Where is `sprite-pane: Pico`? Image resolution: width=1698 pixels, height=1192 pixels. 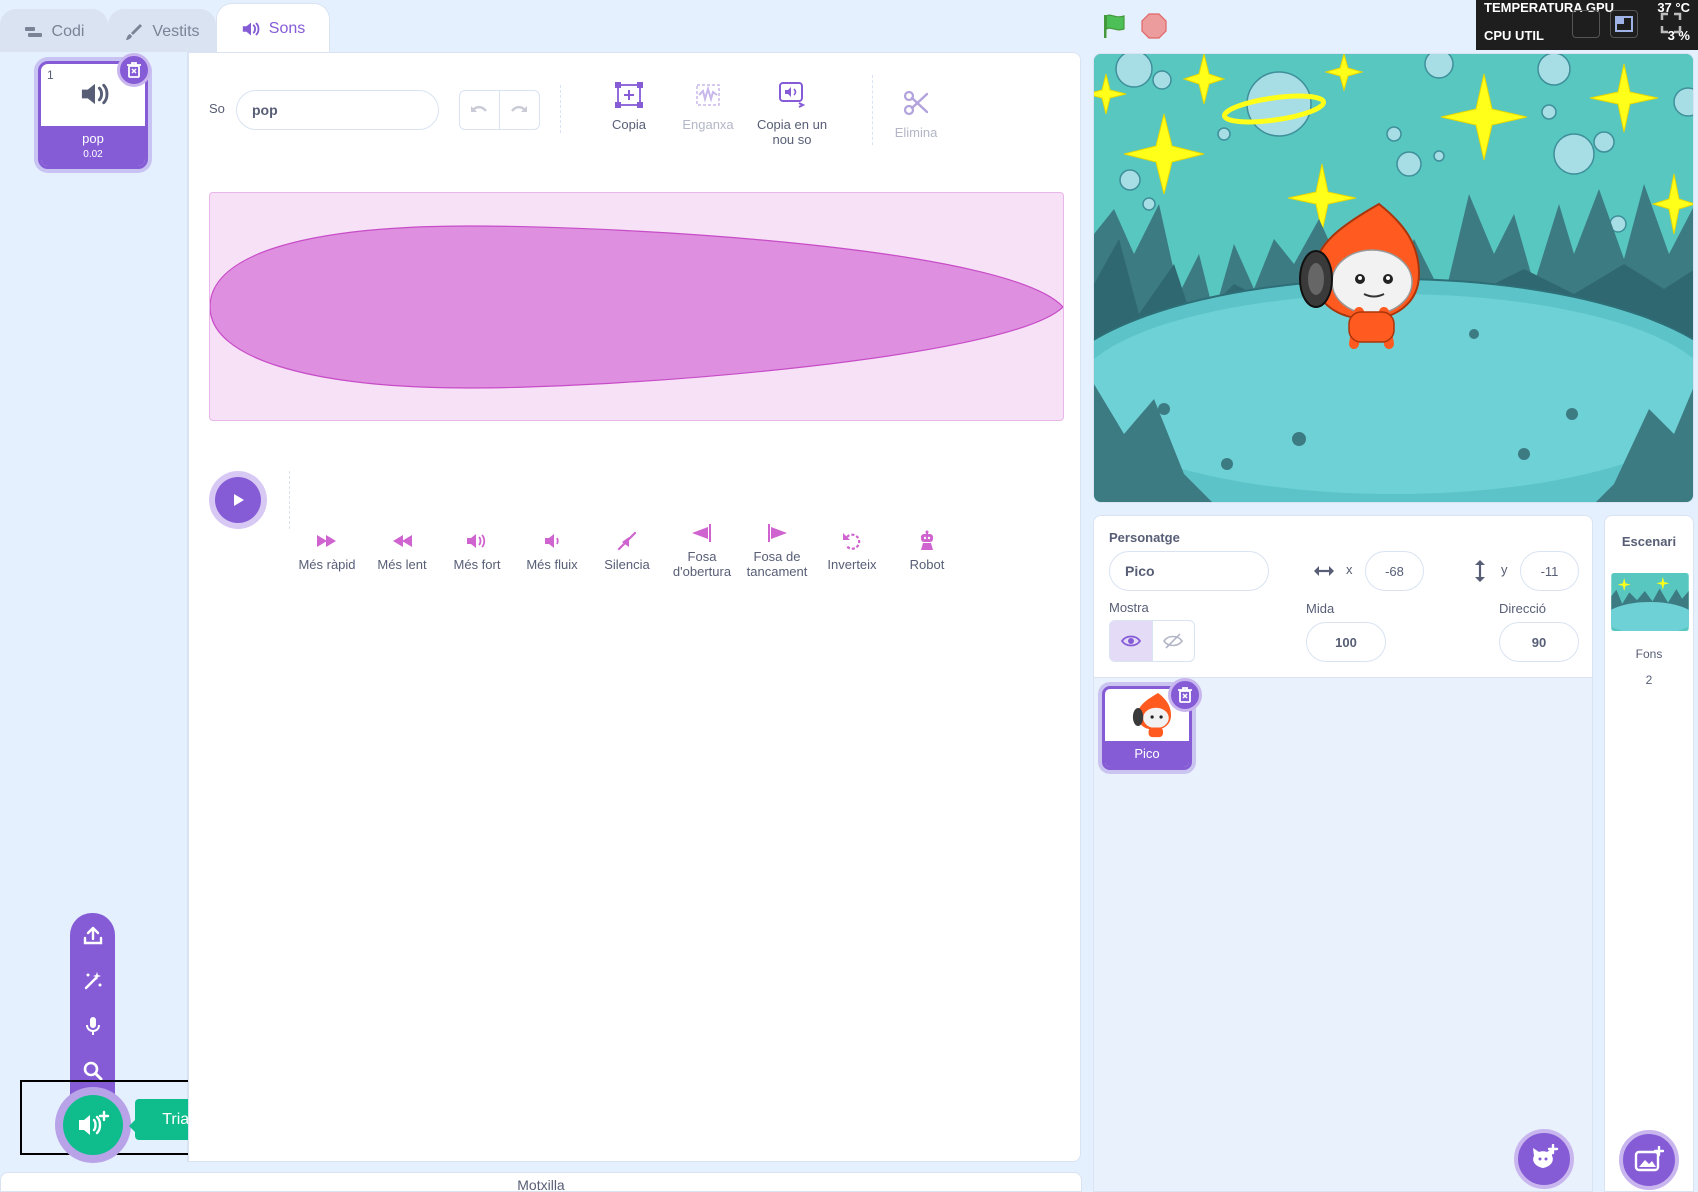
sprite-pane: Pico is located at coordinates (1343, 935).